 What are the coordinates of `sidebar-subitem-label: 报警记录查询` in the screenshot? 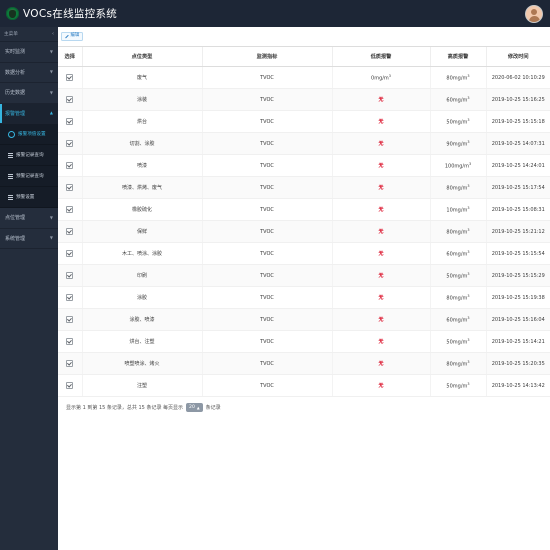 It's located at (30, 155).